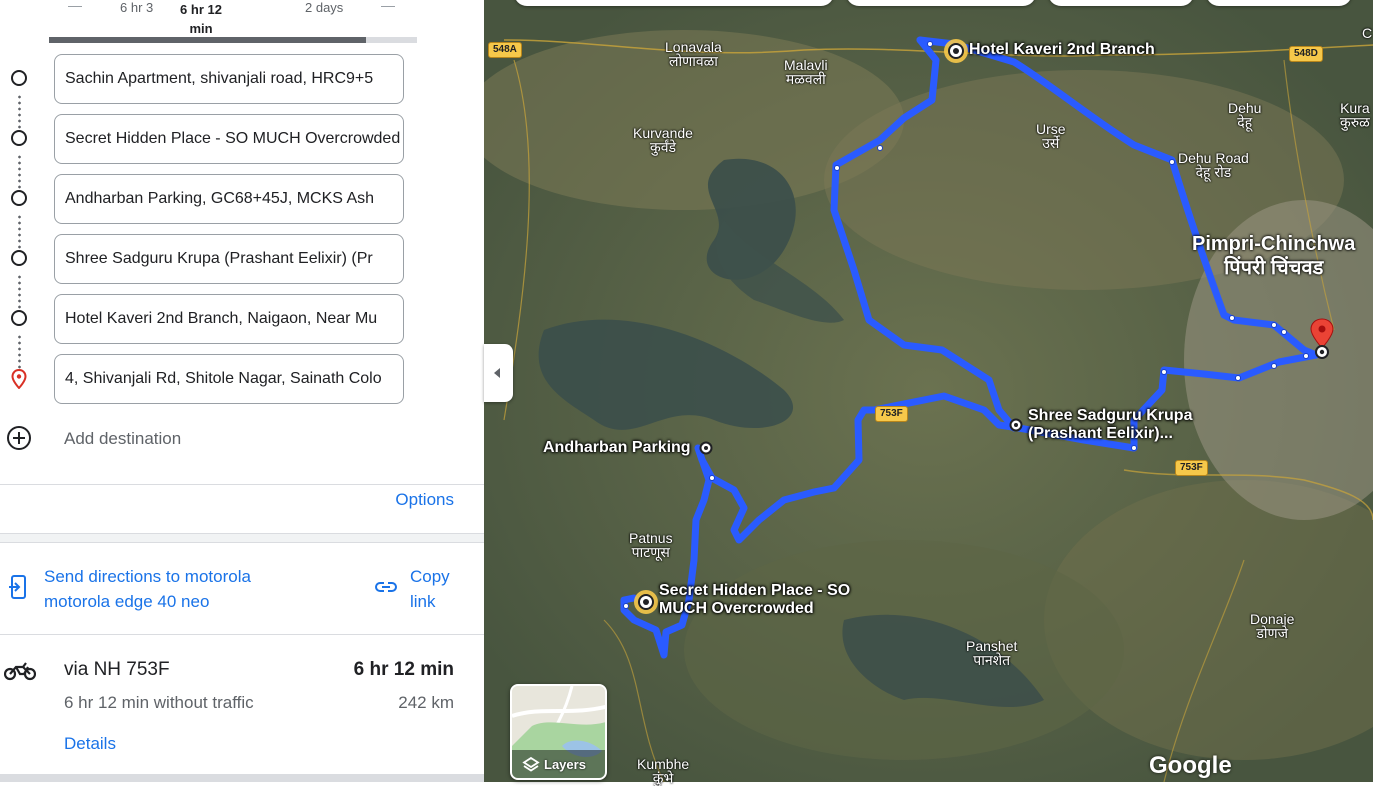 This screenshot has height=786, width=1373. Describe the element at coordinates (992, 653) in the screenshot. I see `place-label: Panshet पानशेत` at that location.